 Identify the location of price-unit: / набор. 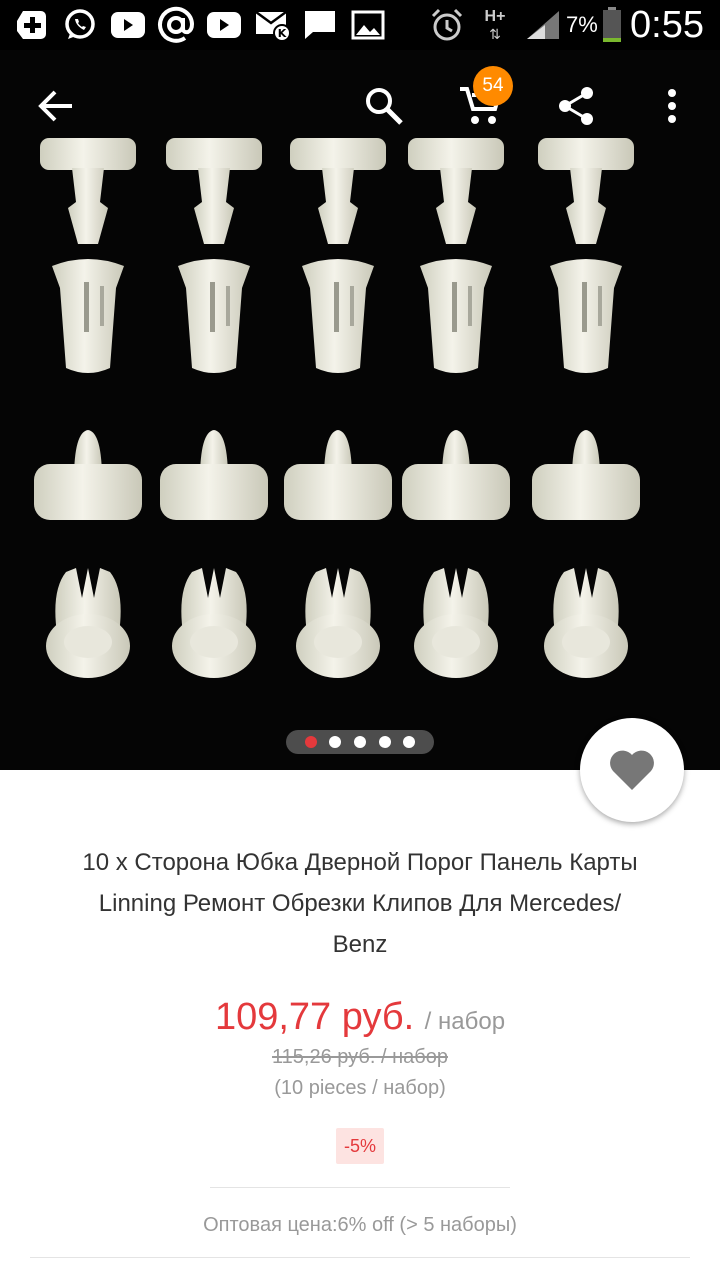
(465, 1021).